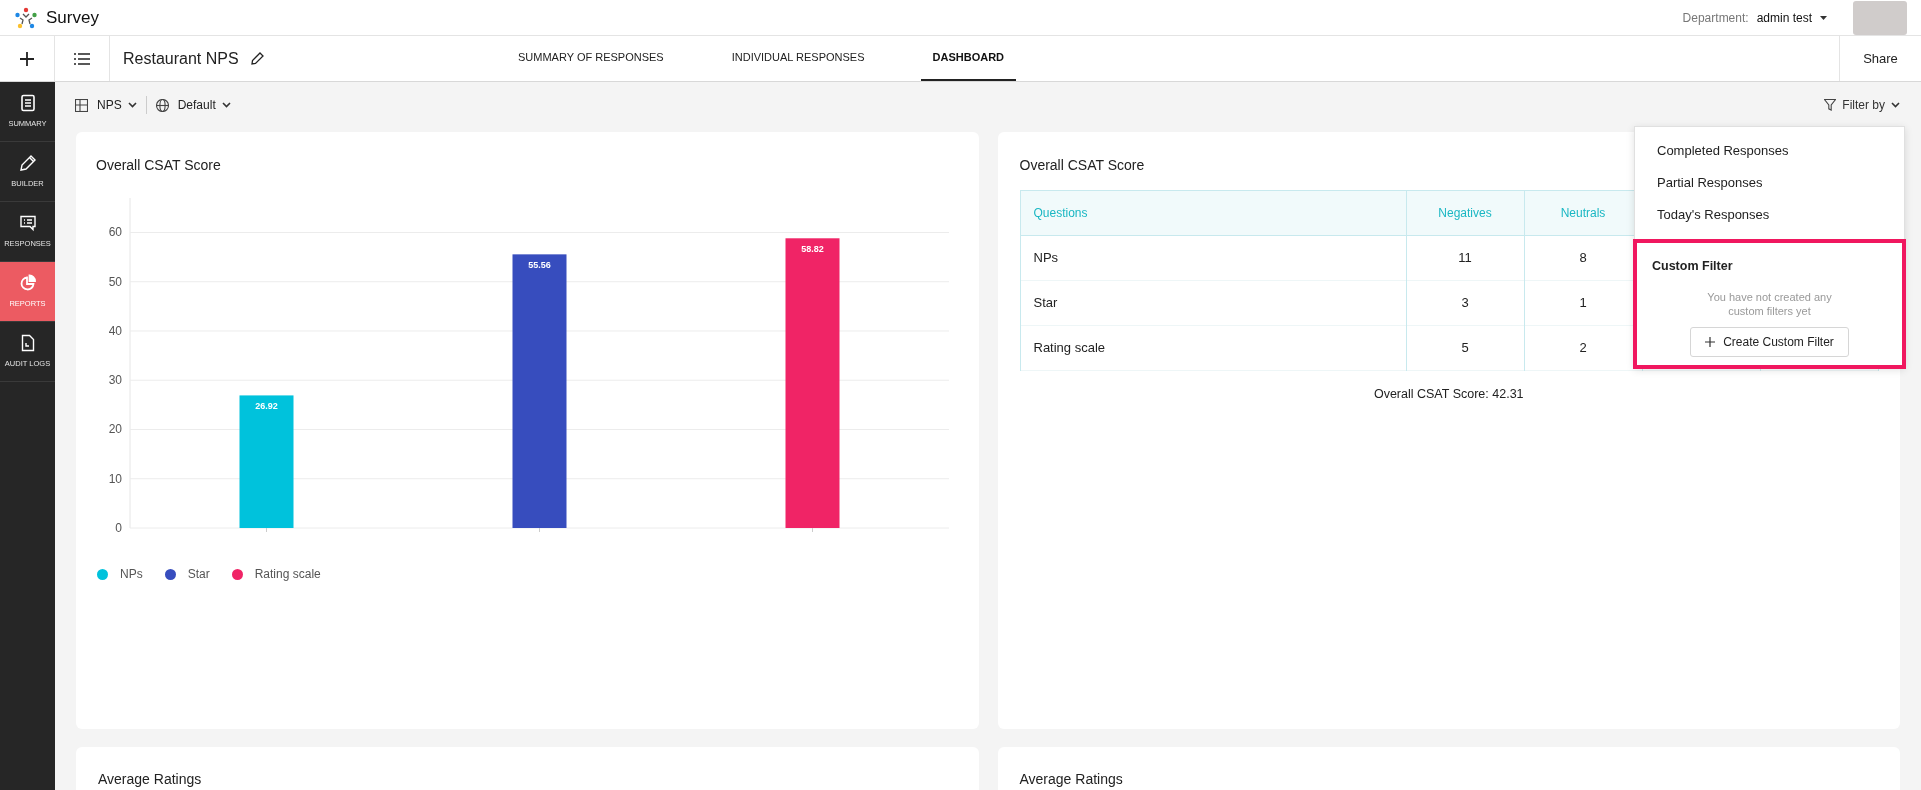 This screenshot has width=1921, height=790. What do you see at coordinates (798, 58) in the screenshot?
I see `tab: INDIVIDUAL RESPONSES` at bounding box center [798, 58].